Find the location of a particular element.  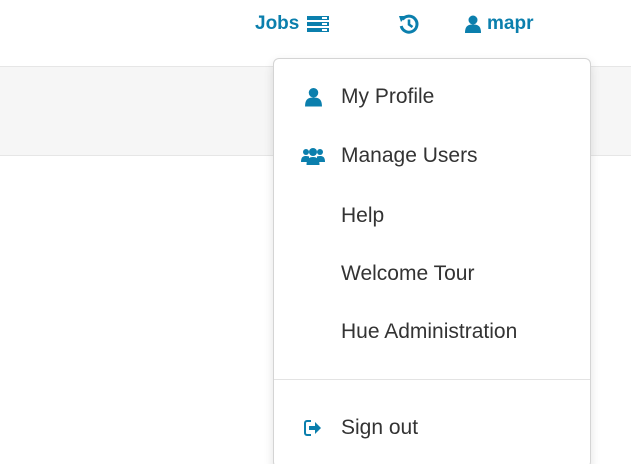

menu-item-hue-administration: Hue Administration is located at coordinates (432, 332).